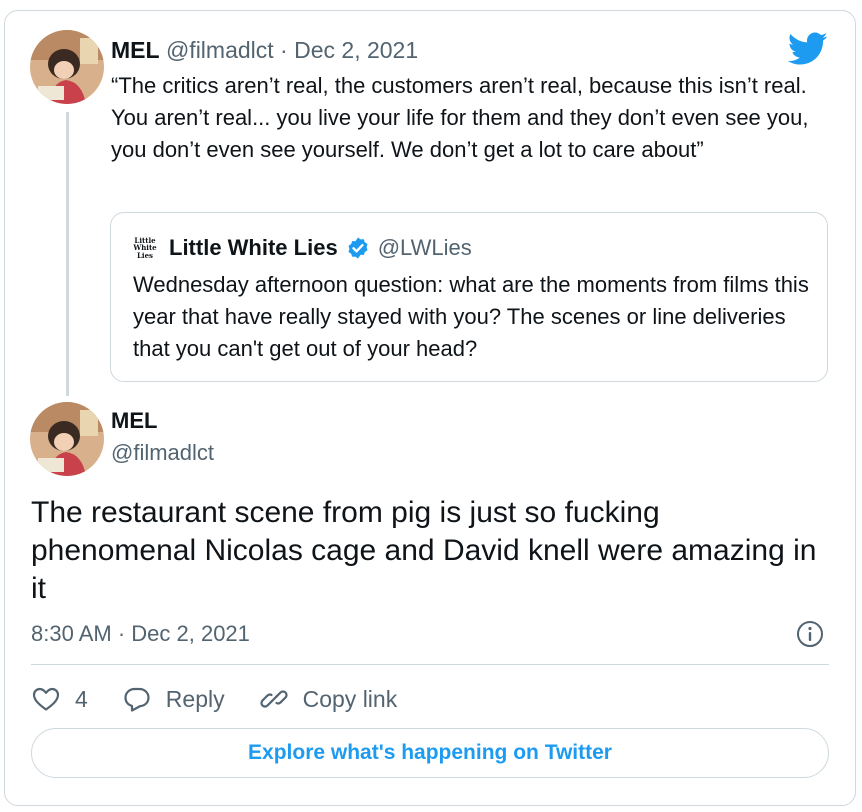 The width and height of the screenshot is (862, 812). Describe the element at coordinates (67, 254) in the screenshot. I see `thread-connector-line` at that location.